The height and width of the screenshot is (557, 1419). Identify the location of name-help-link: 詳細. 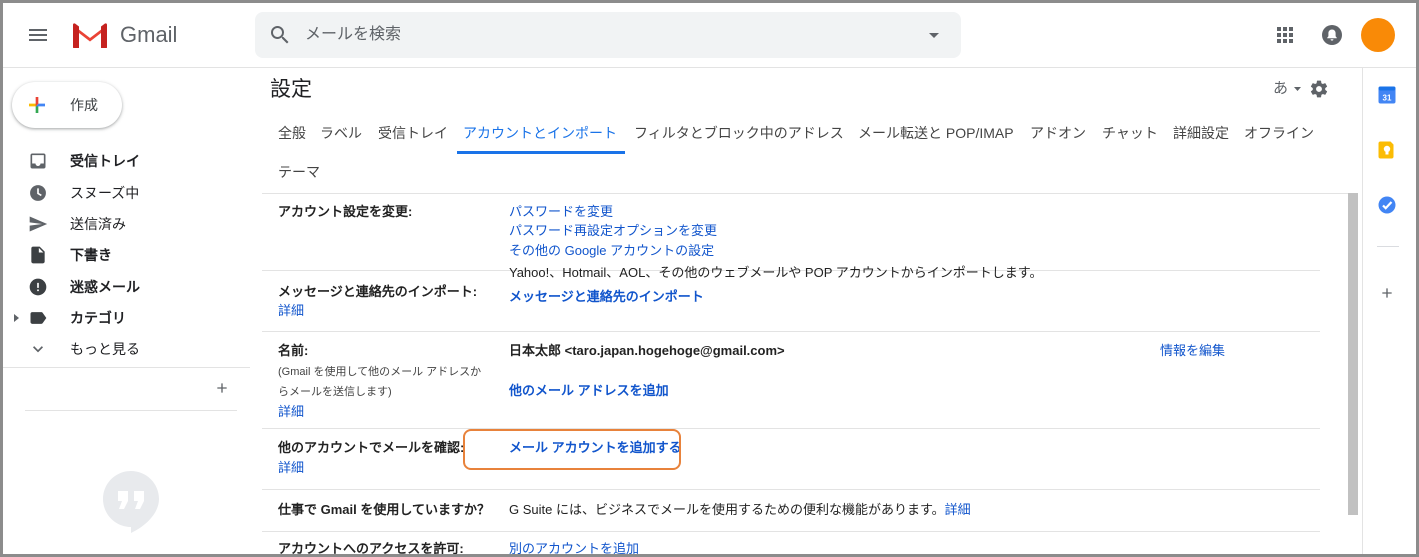
(291, 412).